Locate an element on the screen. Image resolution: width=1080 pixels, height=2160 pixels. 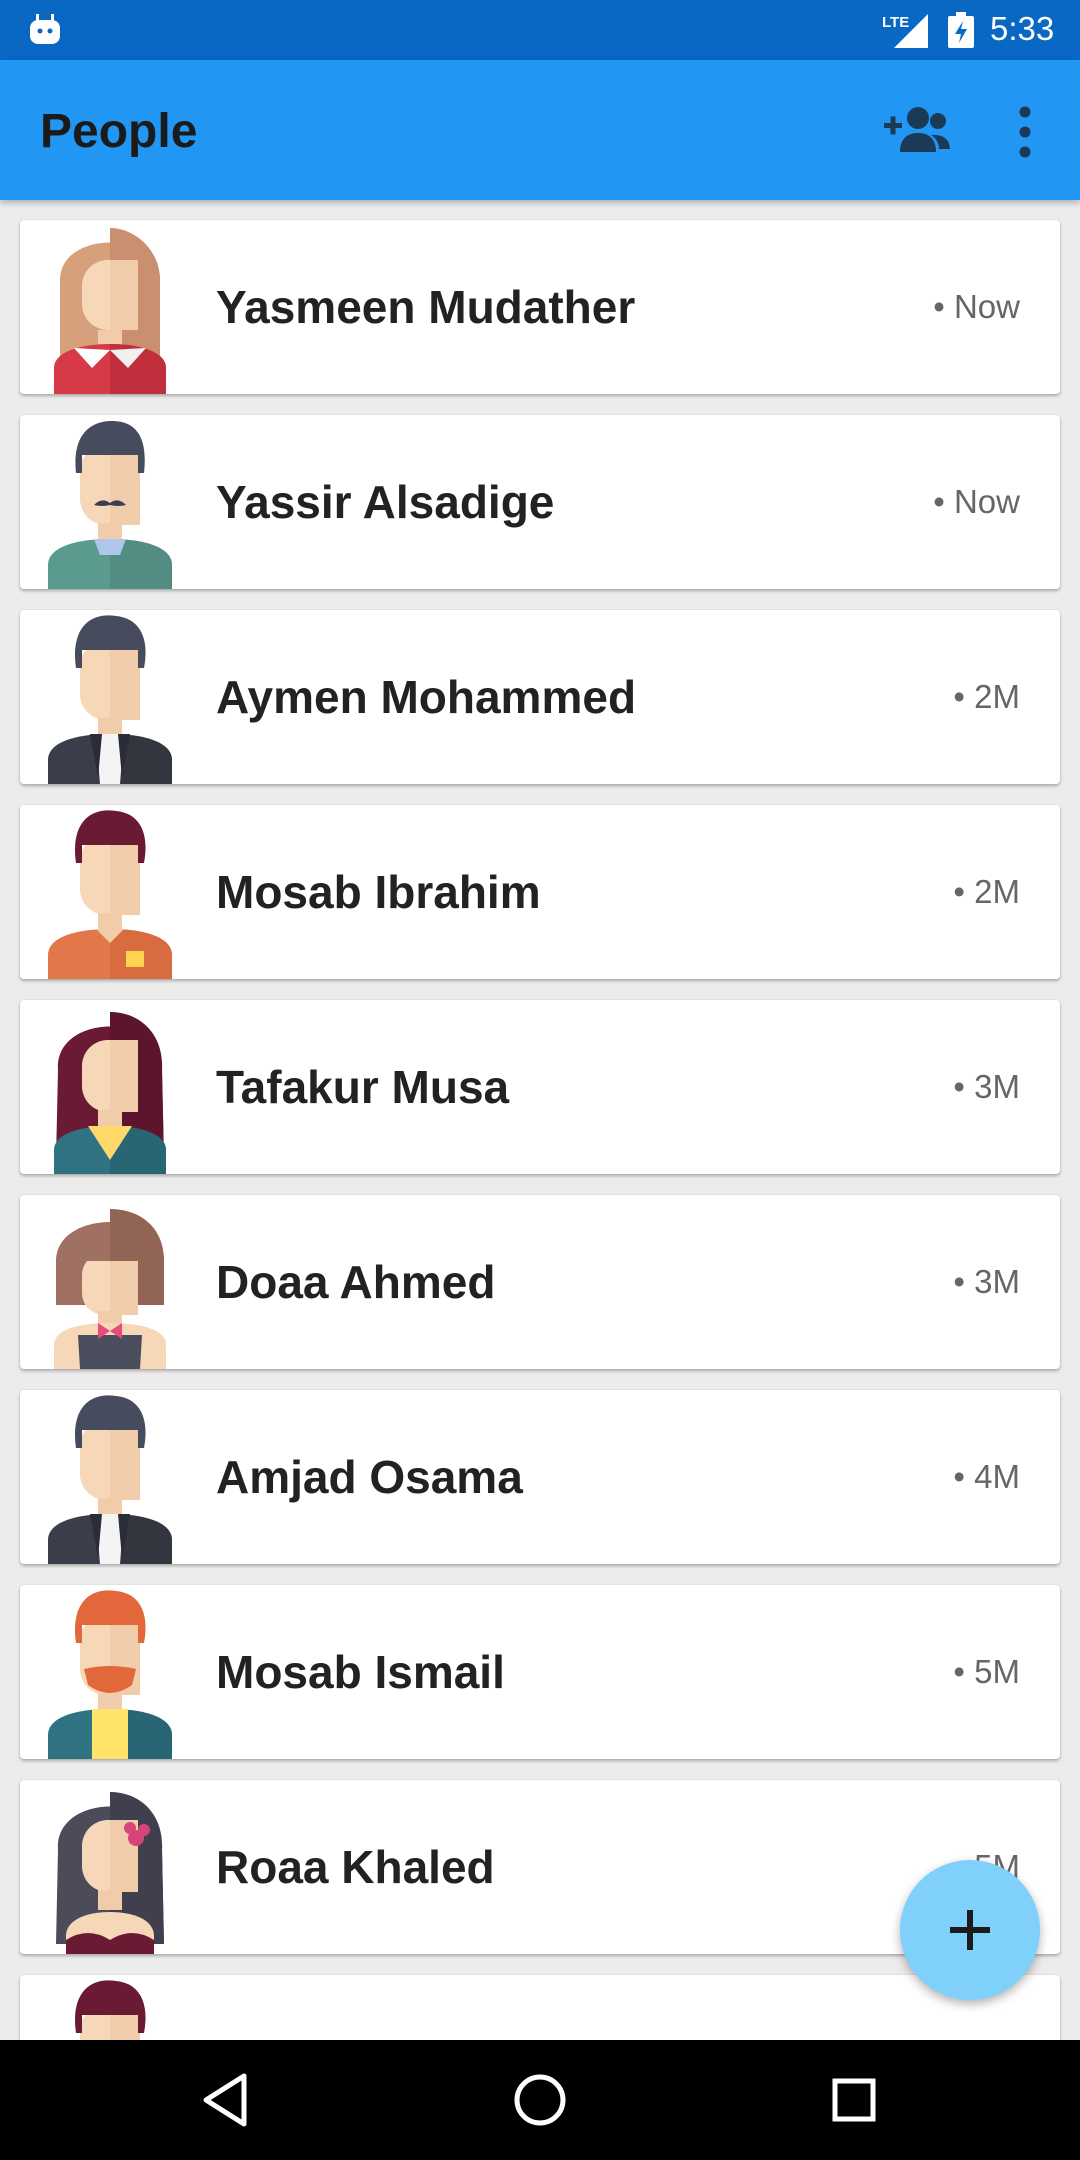
person-name: Yassir Alsadige is located at coordinates (385, 502).